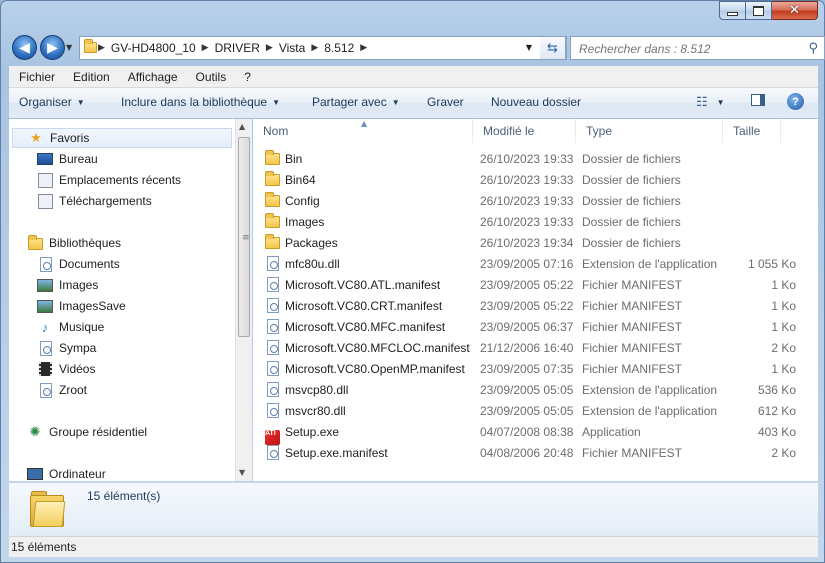 The width and height of the screenshot is (825, 563). What do you see at coordinates (363, 131) in the screenshot?
I see `column-header-name: Nom` at bounding box center [363, 131].